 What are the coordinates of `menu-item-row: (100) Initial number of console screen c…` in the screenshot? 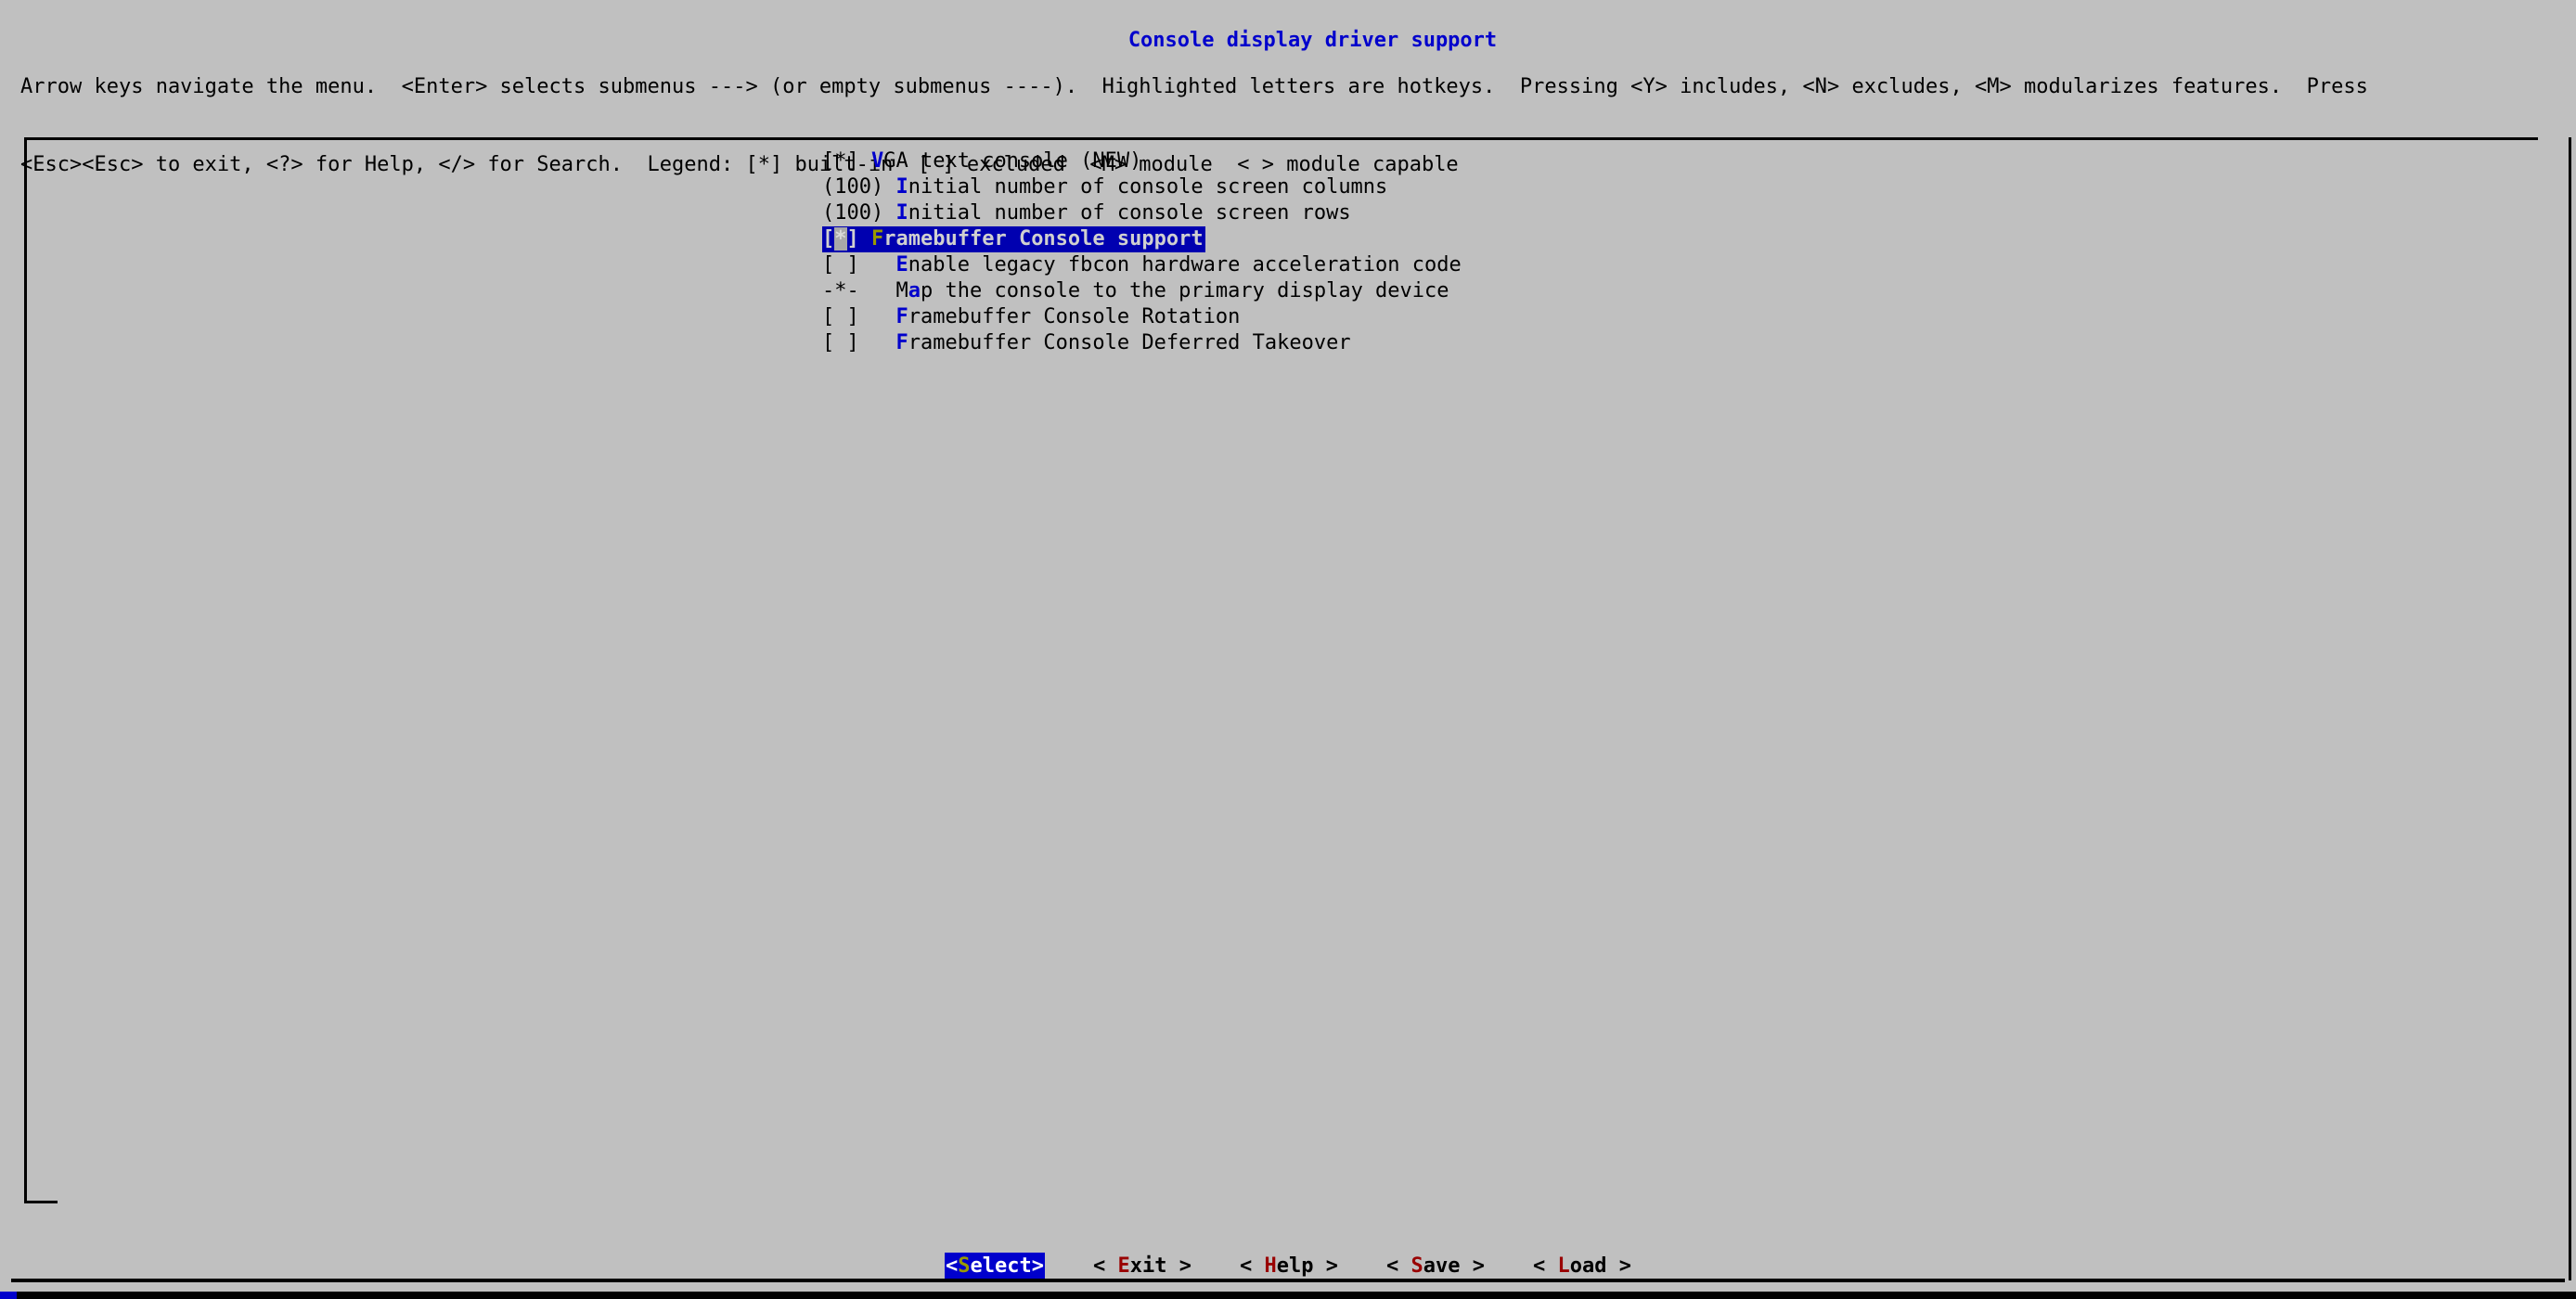 It's located at (1104, 187).